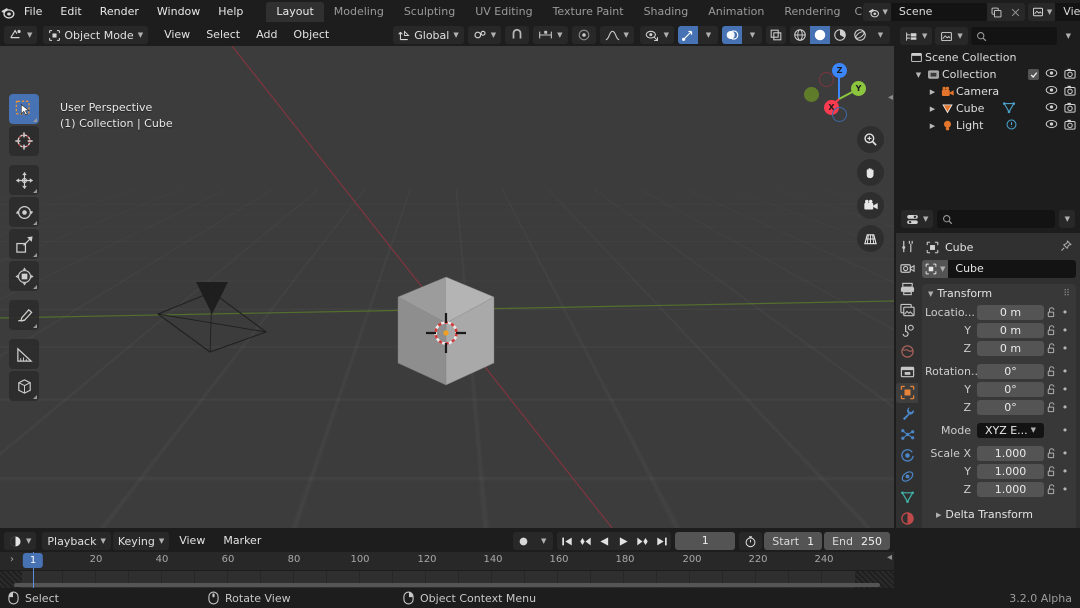 The height and width of the screenshot is (608, 1080). What do you see at coordinates (1051, 91) in the screenshot?
I see `camera-eye-icon` at bounding box center [1051, 91].